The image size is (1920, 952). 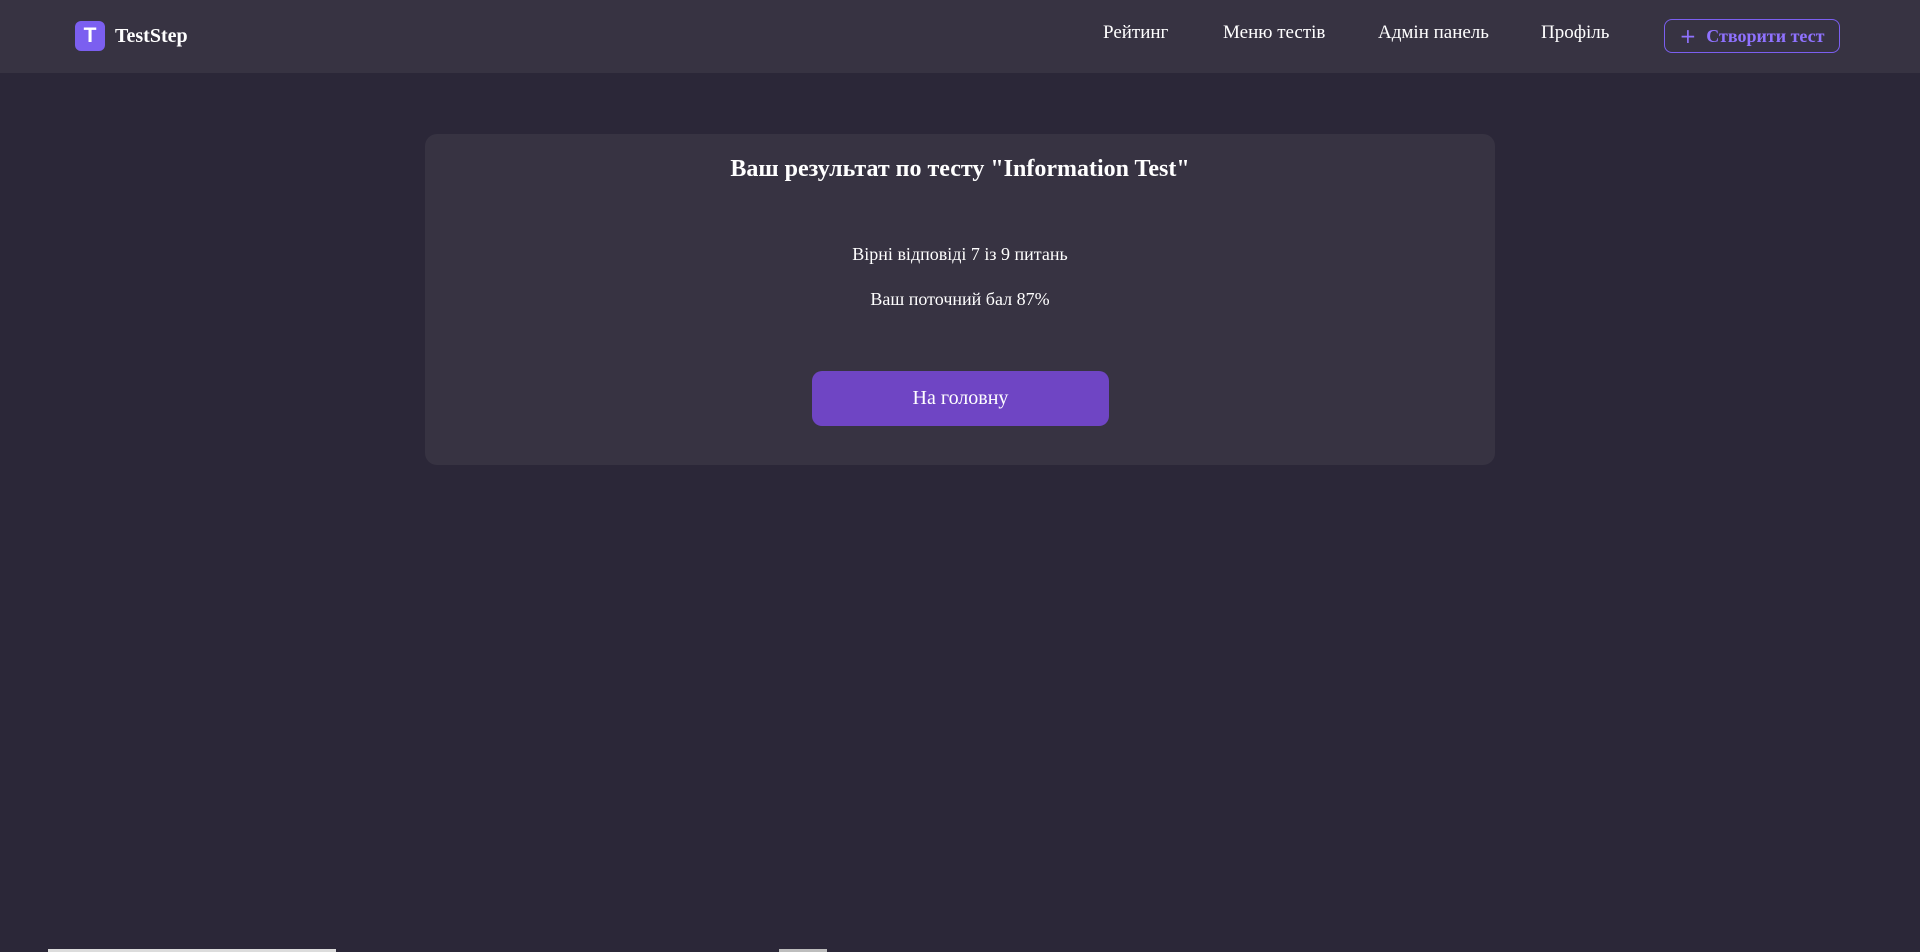 I want to click on create-test-label: Створити тест, so click(x=1765, y=35).